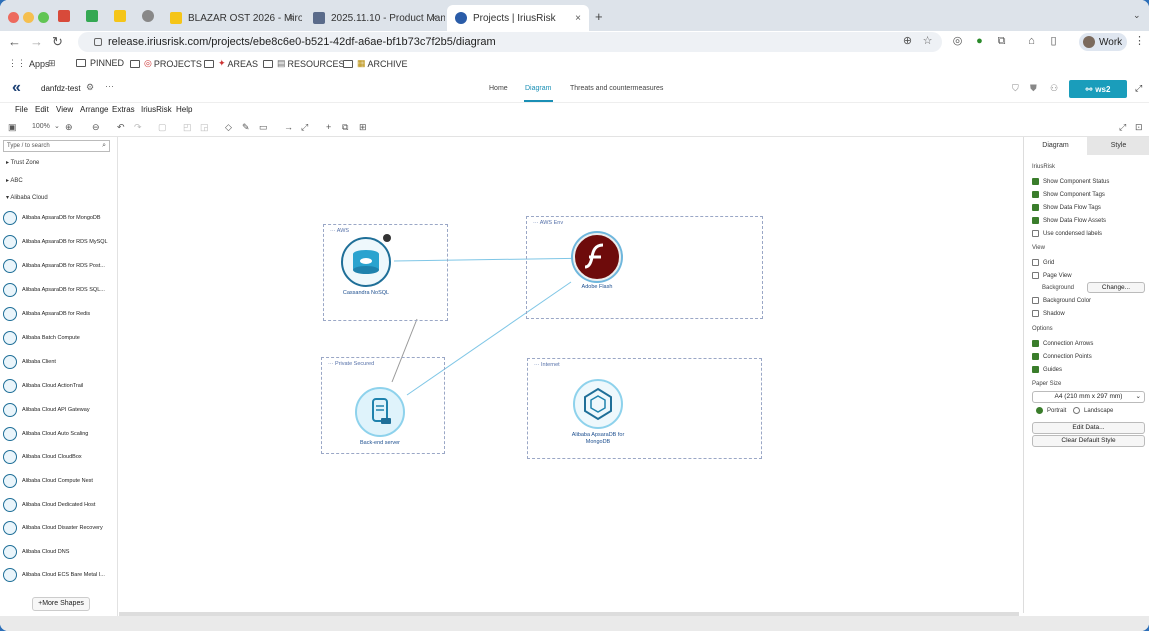  What do you see at coordinates (616, 88) in the screenshot?
I see `nav-threats: Threats and countermeasures` at bounding box center [616, 88].